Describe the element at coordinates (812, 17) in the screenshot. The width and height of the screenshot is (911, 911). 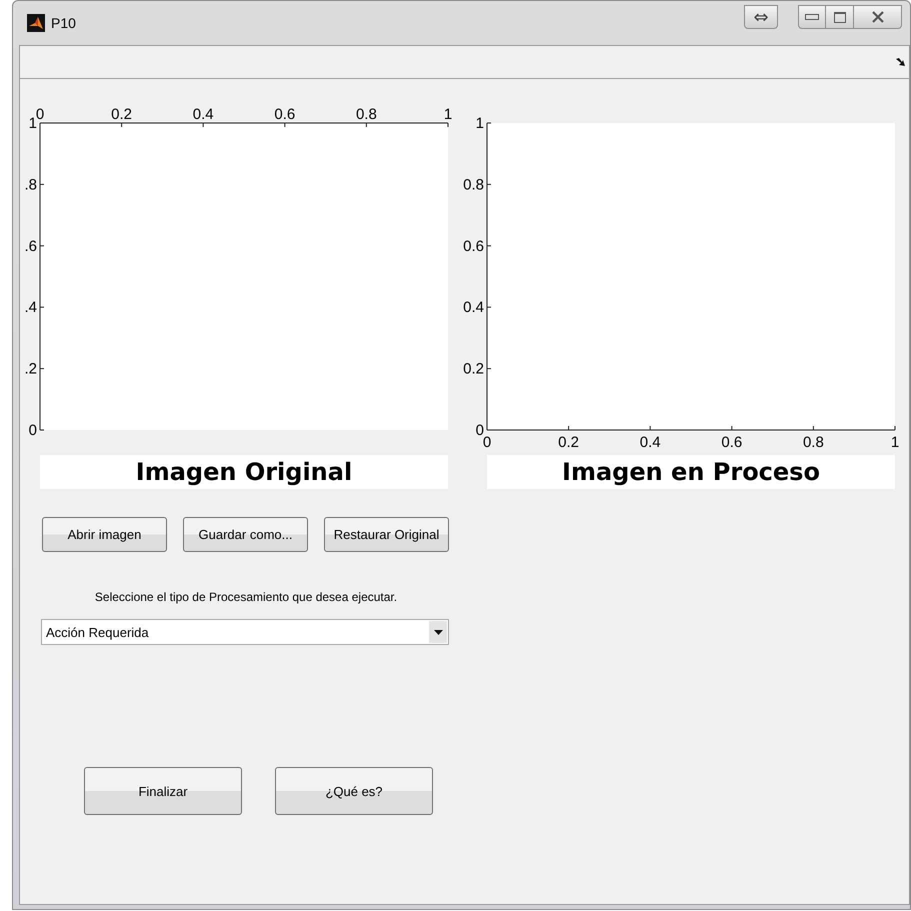
I see `minimize-button` at that location.